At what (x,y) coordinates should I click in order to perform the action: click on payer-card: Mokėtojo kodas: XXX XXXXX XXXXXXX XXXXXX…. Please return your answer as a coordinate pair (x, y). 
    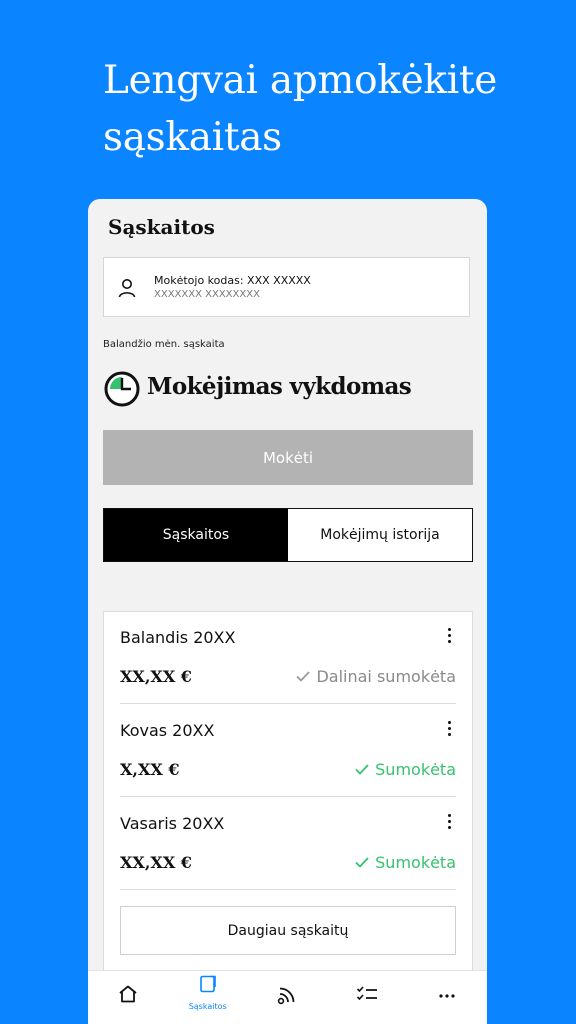
    Looking at the image, I should click on (286, 287).